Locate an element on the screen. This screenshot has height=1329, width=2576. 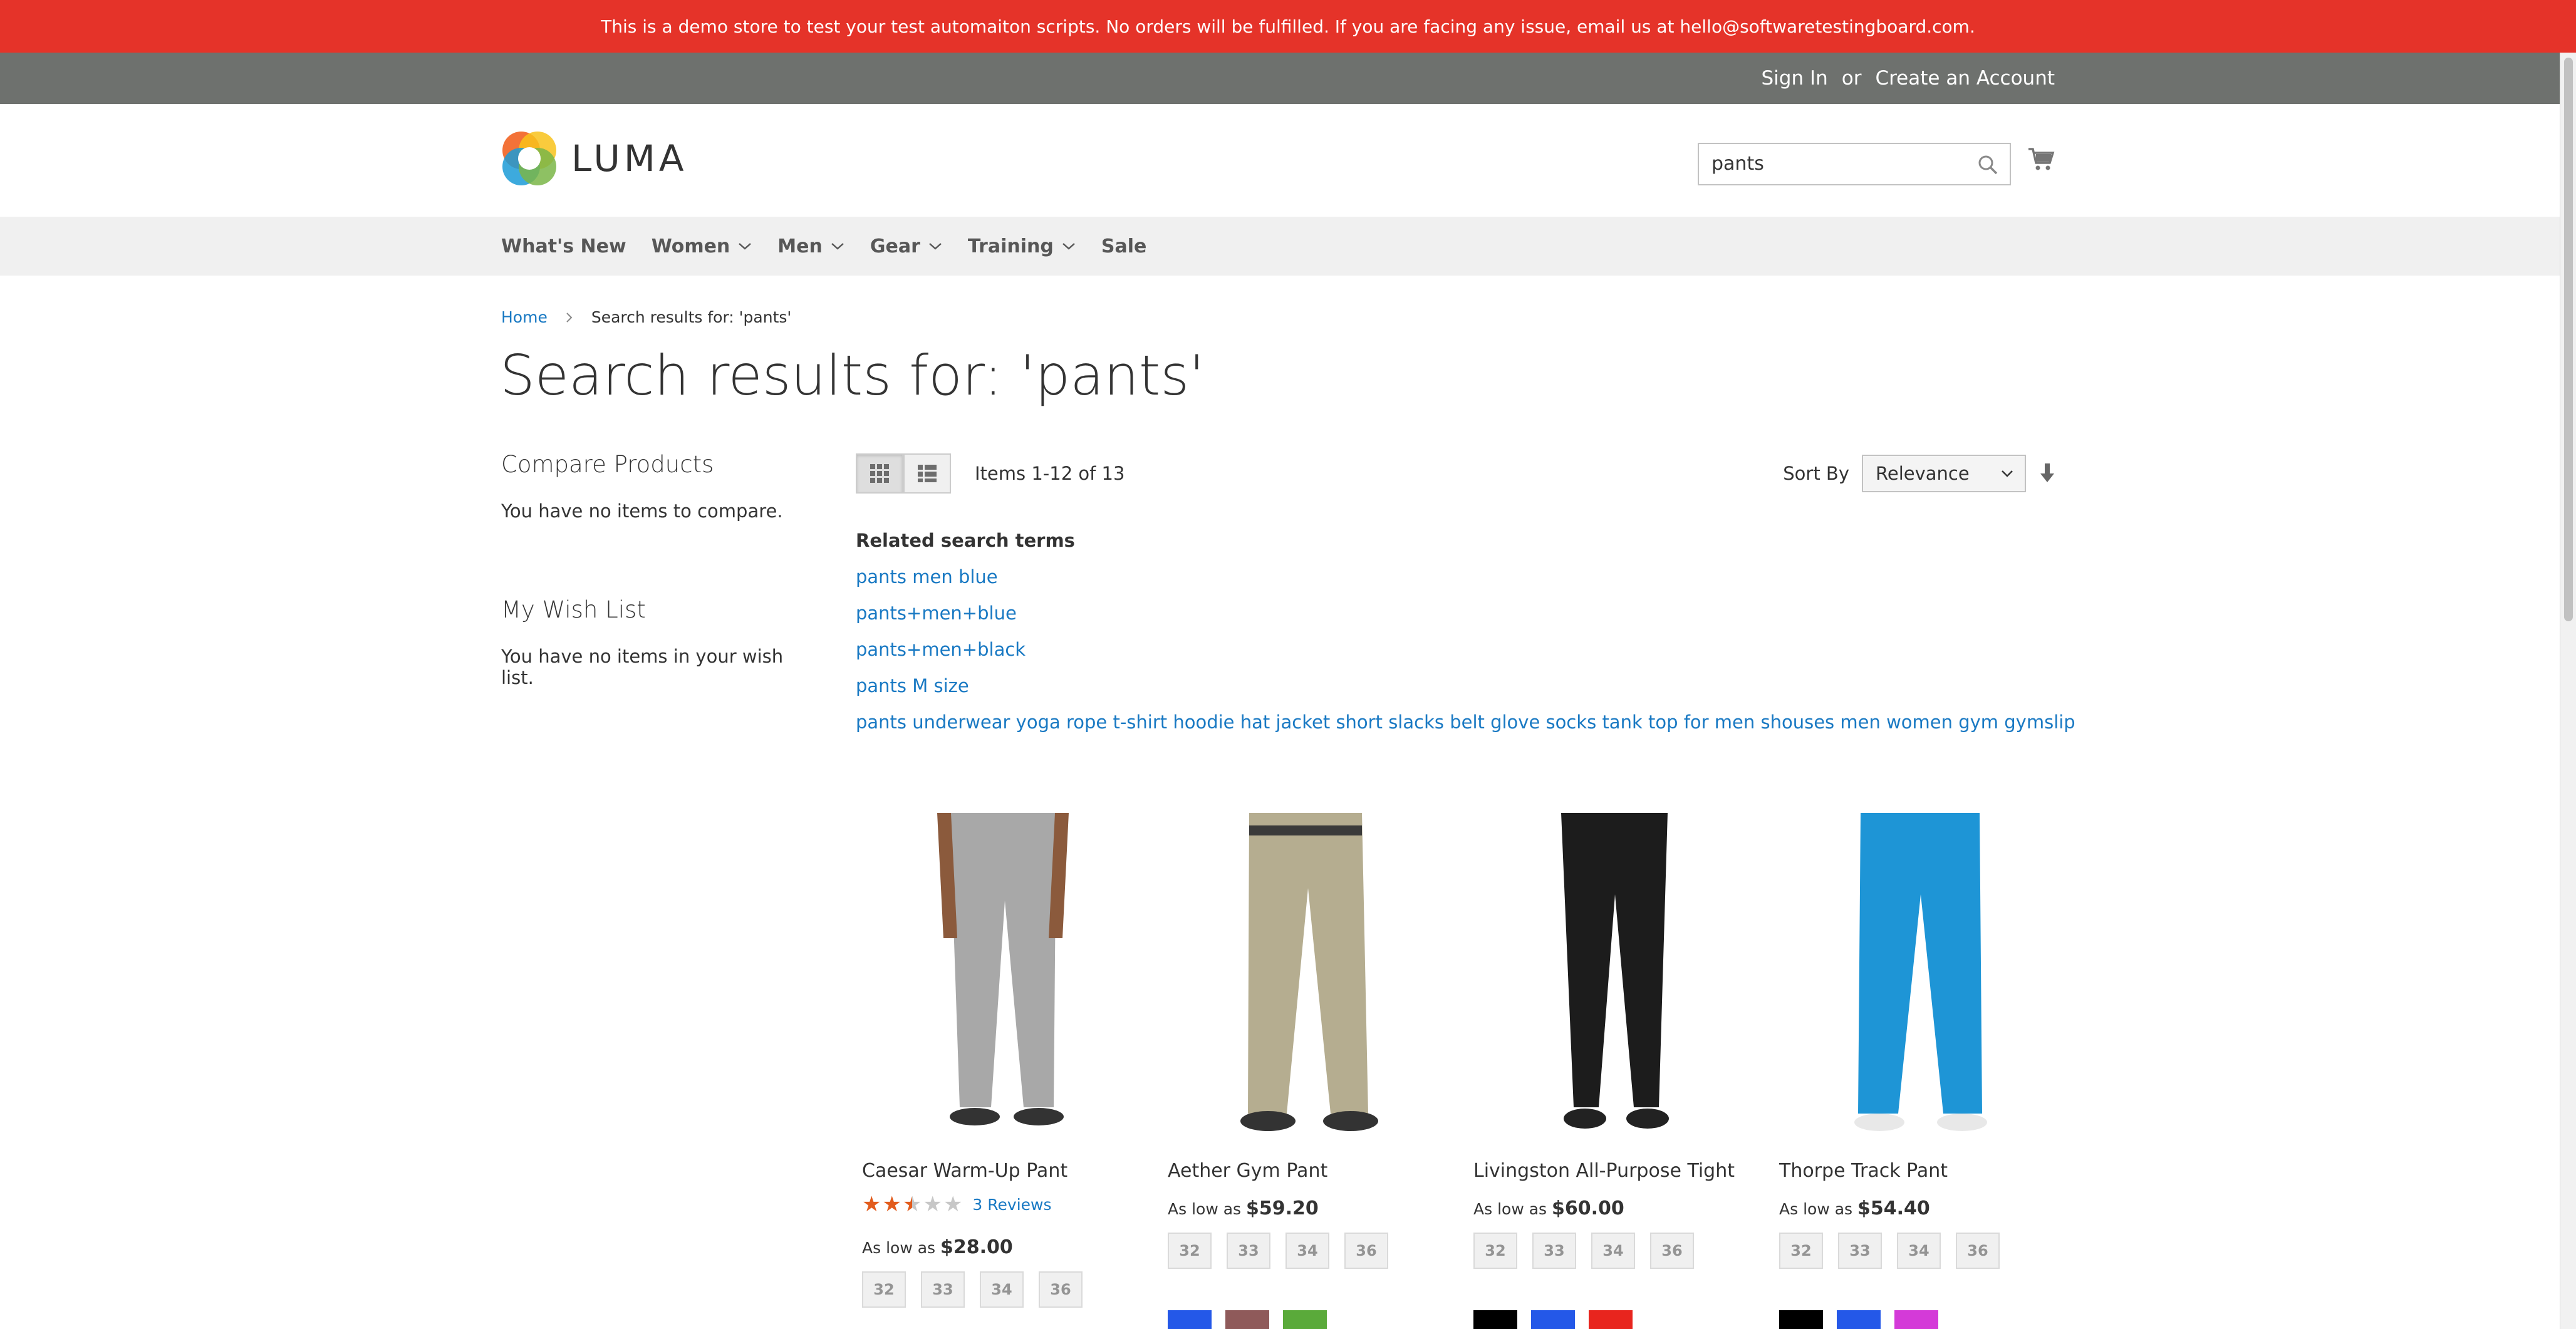
breadcrumb-home-link: Home is located at coordinates (524, 317).